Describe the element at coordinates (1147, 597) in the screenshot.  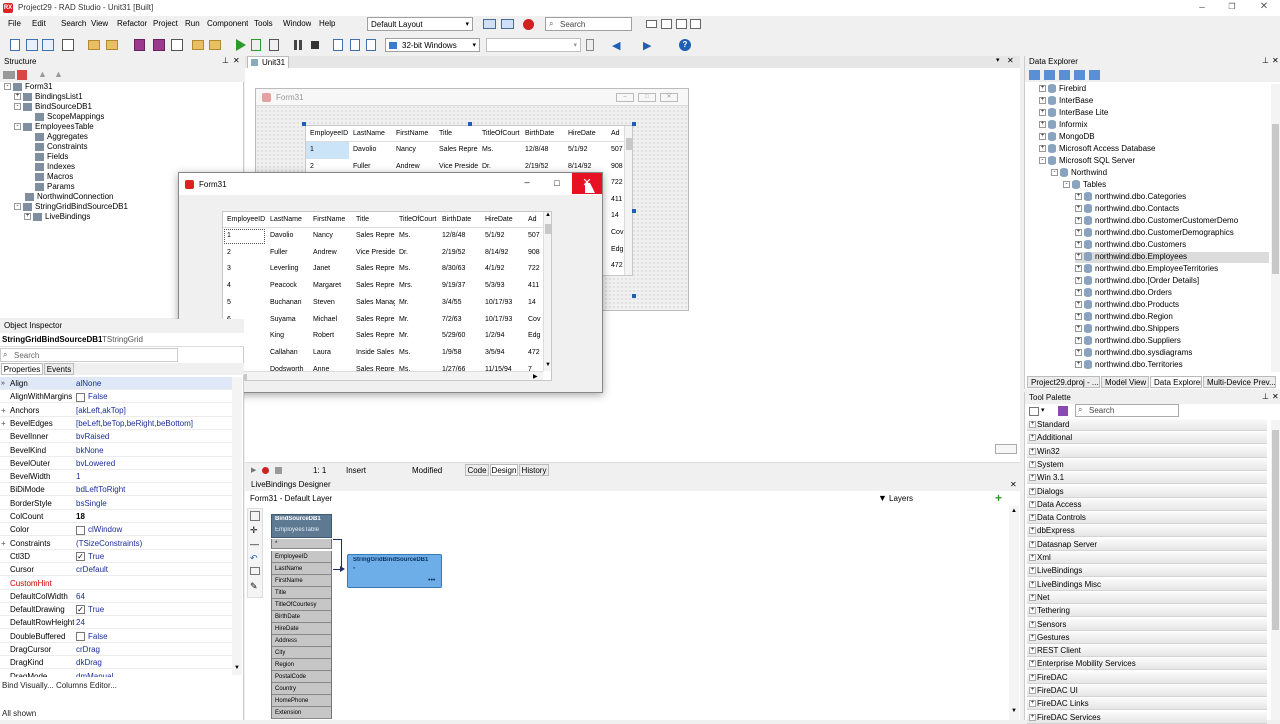
I see `tp-category: + Net` at that location.